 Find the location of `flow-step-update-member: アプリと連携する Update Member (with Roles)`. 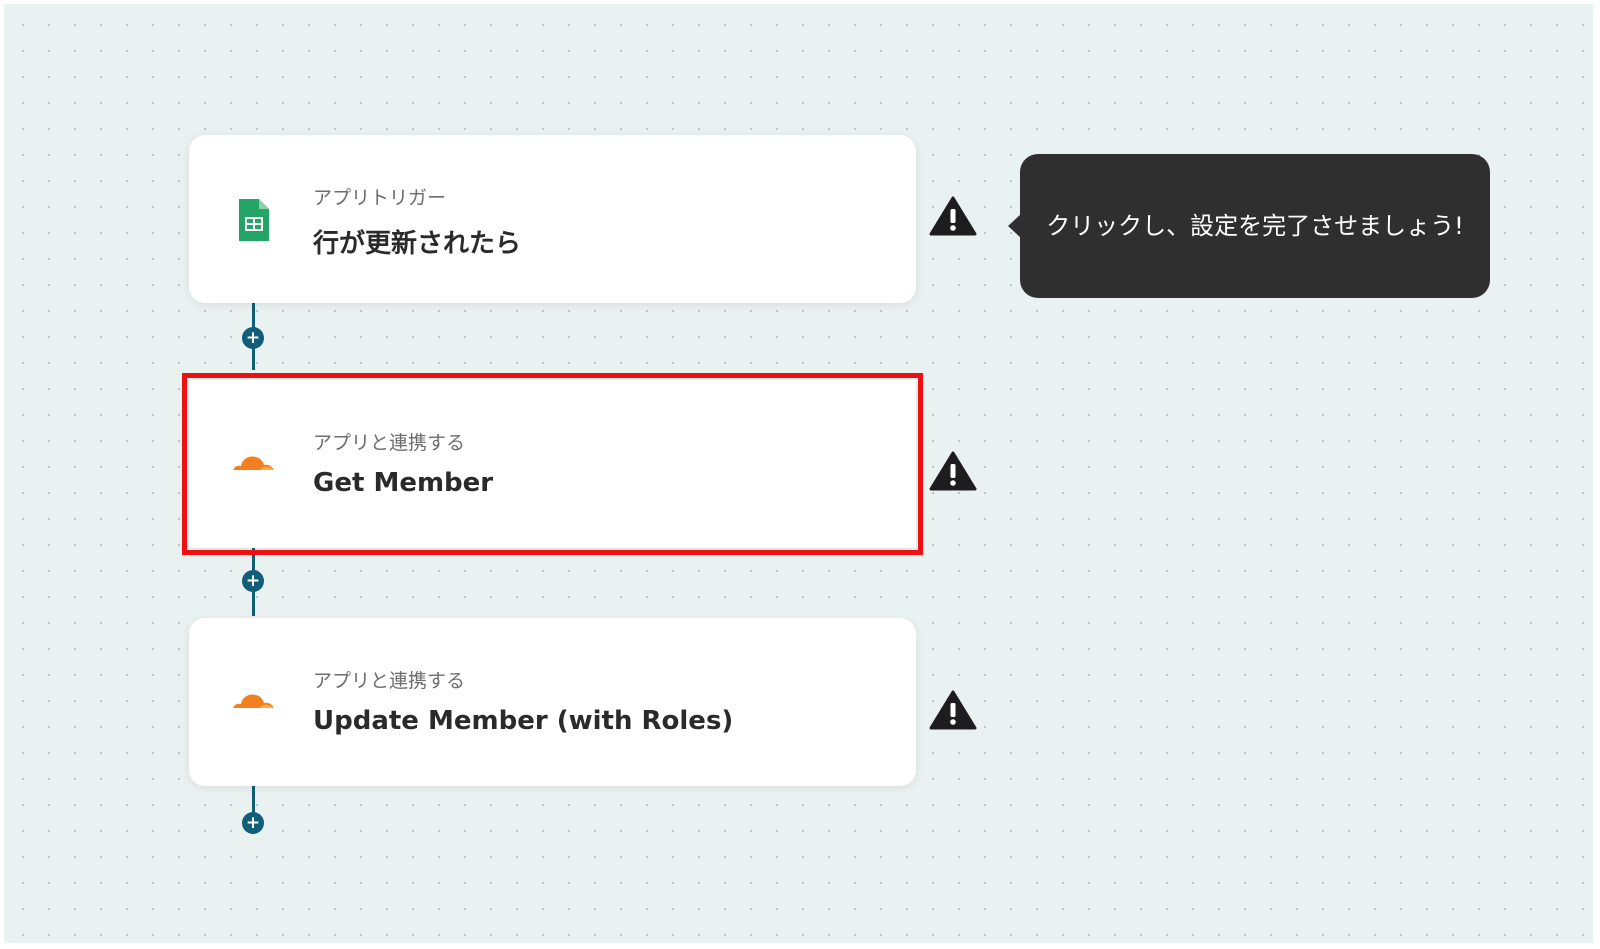

flow-step-update-member: アプリと連携する Update Member (with Roles) is located at coordinates (552, 702).